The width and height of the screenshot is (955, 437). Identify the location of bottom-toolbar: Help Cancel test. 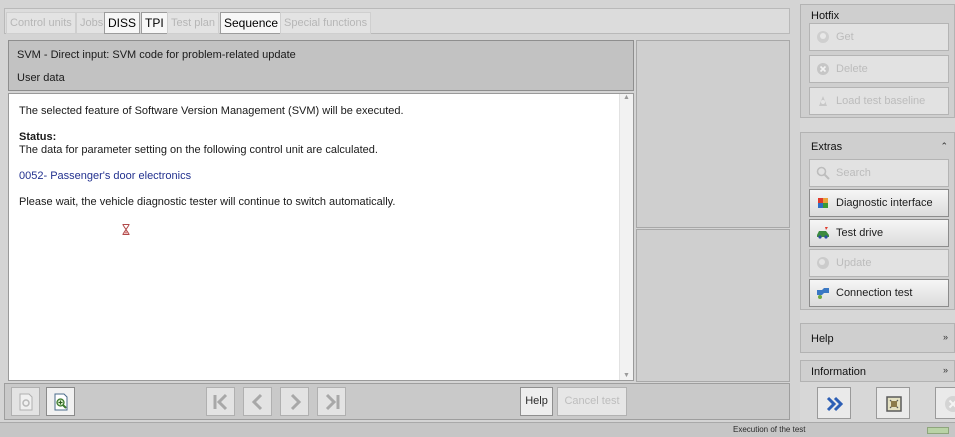
(397, 401).